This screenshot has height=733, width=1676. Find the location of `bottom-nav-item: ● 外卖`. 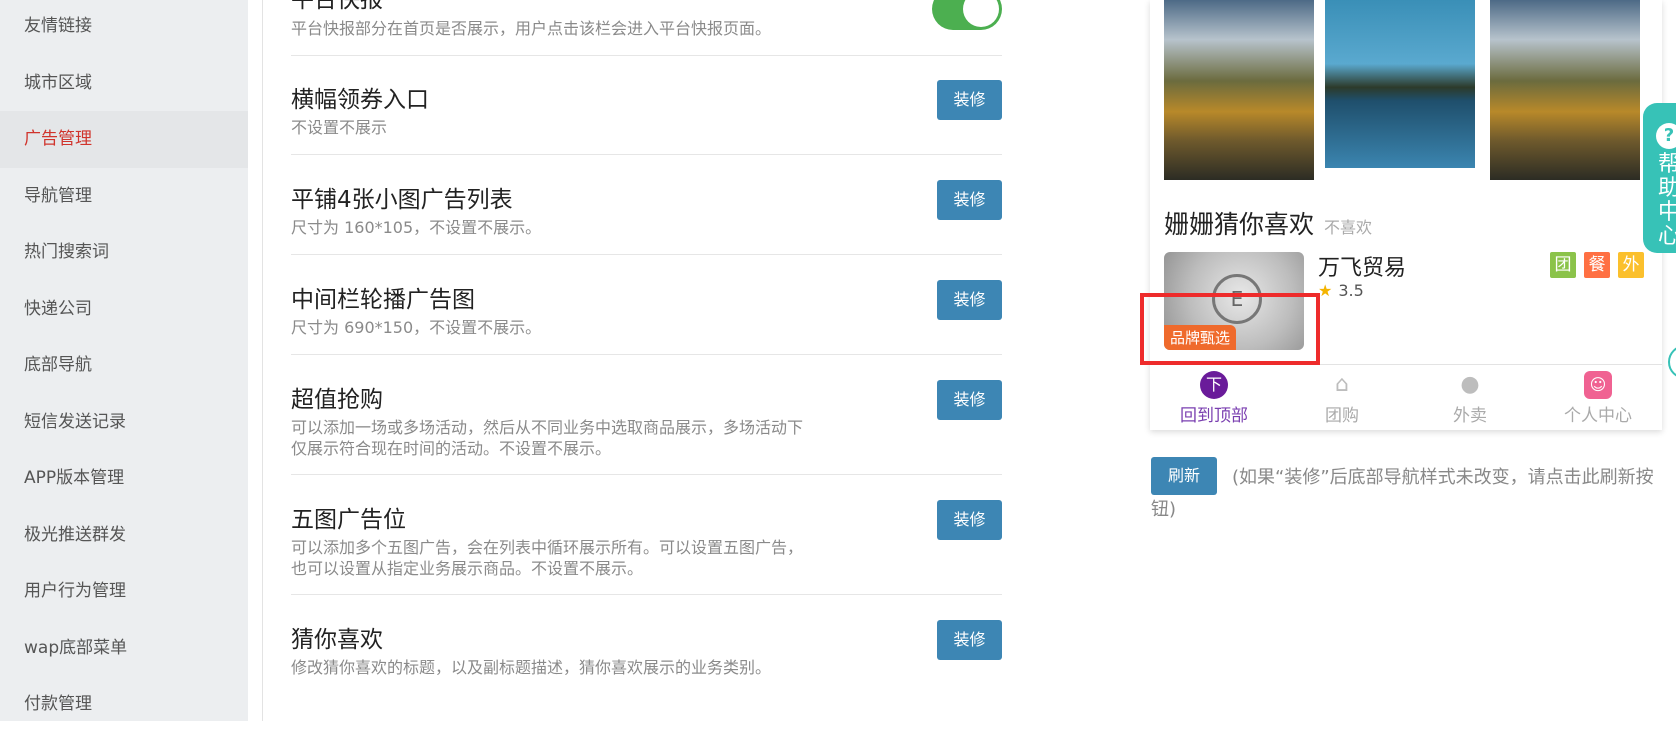

bottom-nav-item: ● 外卖 is located at coordinates (1470, 395).